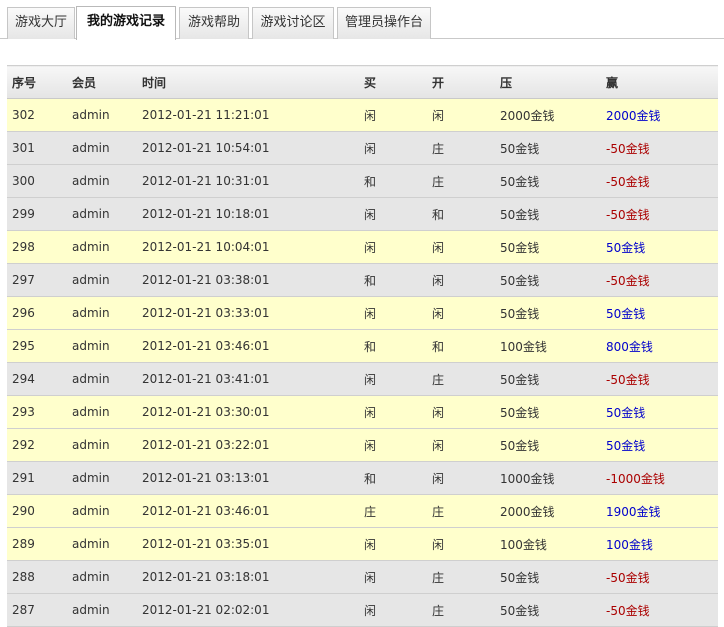 Image resolution: width=724 pixels, height=627 pixels. What do you see at coordinates (37, 478) in the screenshot?
I see `cell-id: 291` at bounding box center [37, 478].